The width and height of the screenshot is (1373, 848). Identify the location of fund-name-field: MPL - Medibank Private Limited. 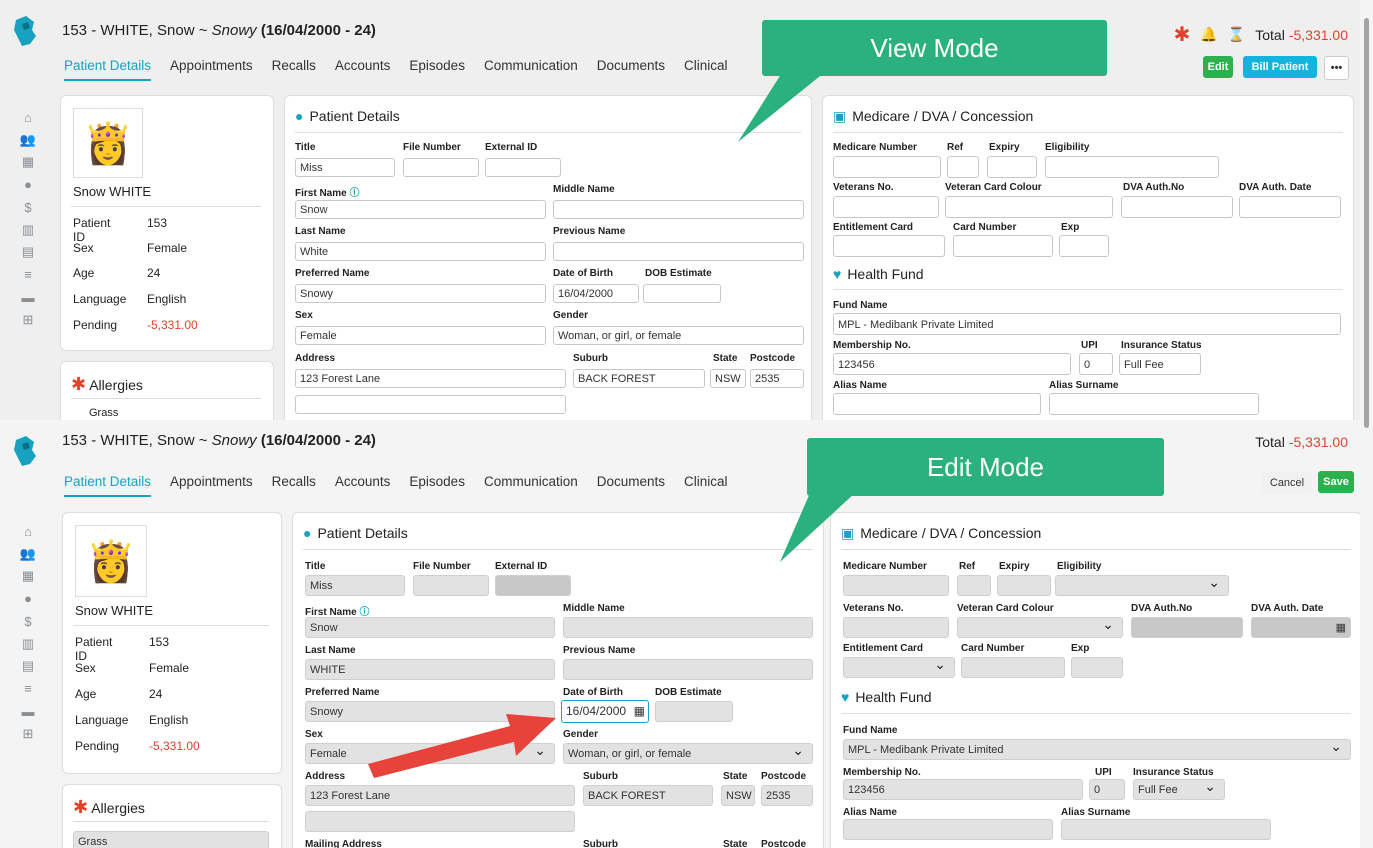
(1087, 324).